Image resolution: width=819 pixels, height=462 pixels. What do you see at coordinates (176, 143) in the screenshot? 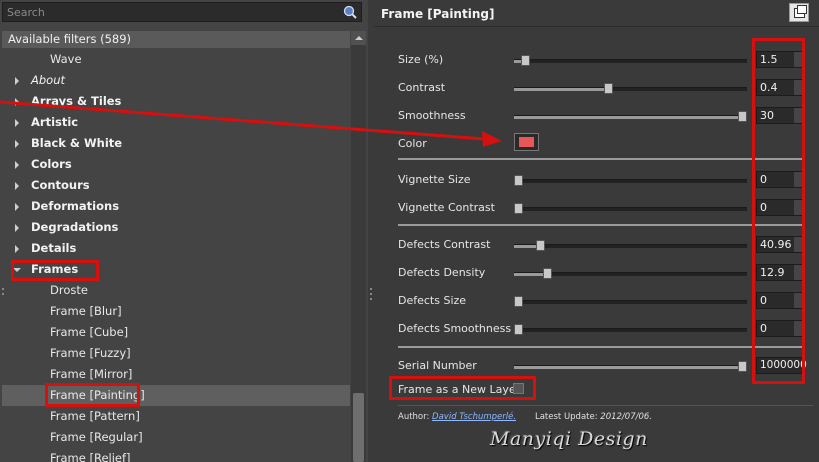
I see `tree-category: Black & White` at bounding box center [176, 143].